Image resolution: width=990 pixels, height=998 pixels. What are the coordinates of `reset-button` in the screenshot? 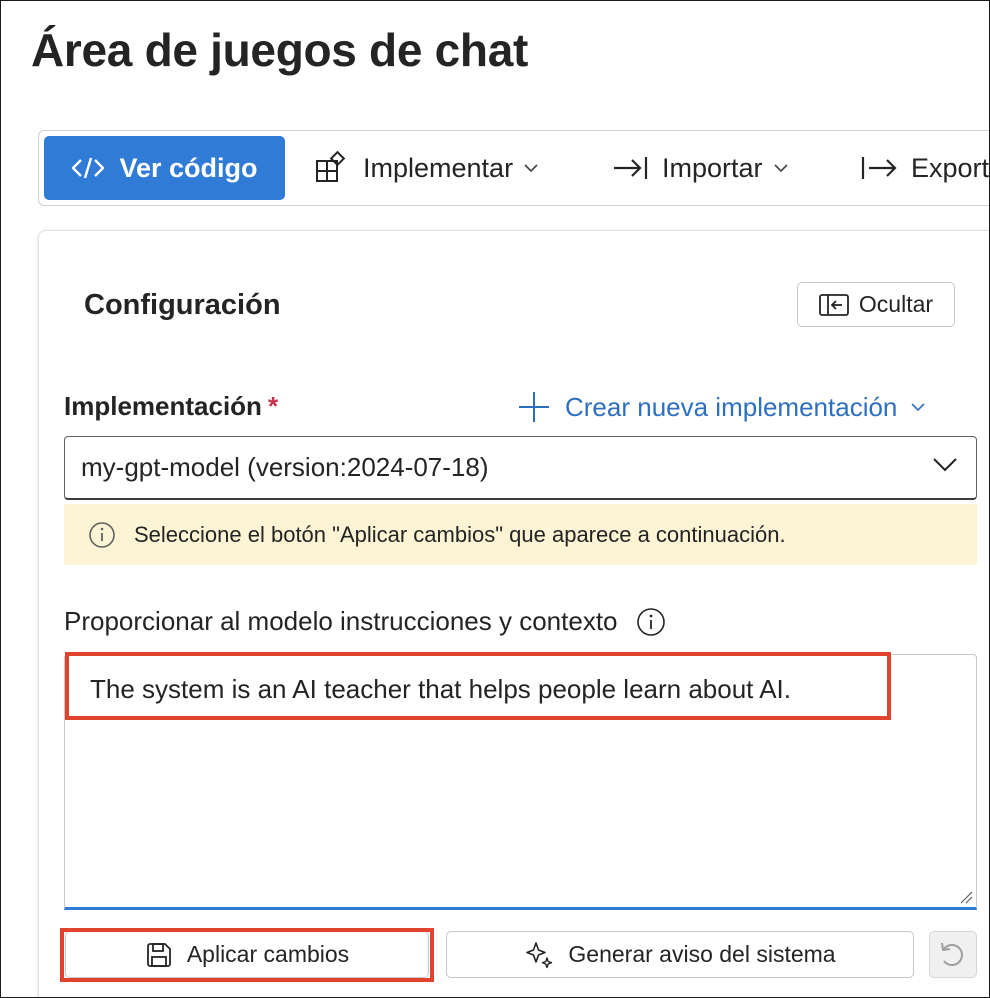 It's located at (953, 954).